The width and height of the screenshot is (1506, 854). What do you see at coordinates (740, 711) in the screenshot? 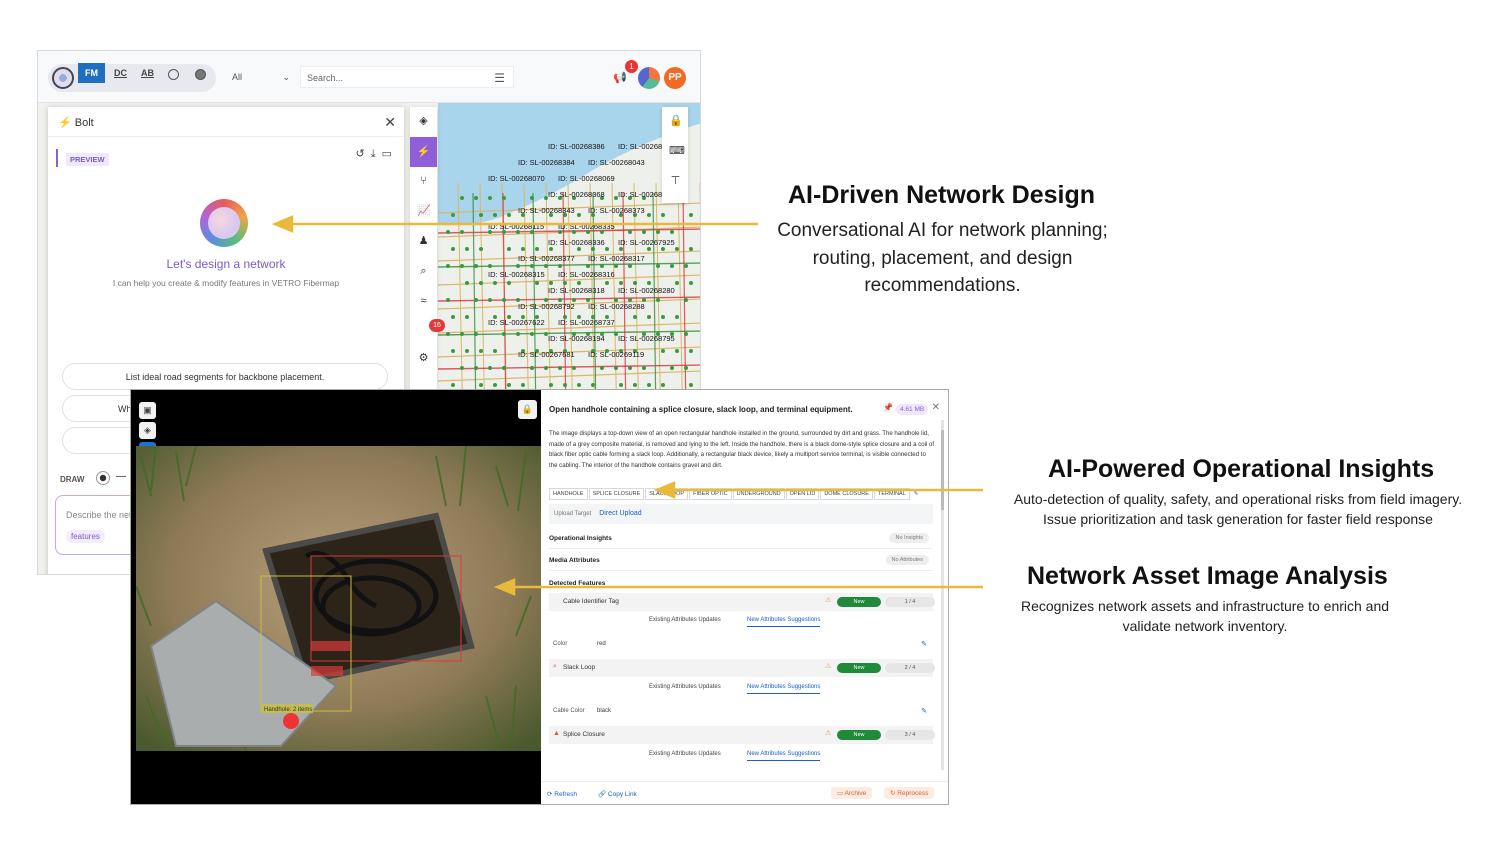
I see `attribute-row: Cable Color black ✎` at bounding box center [740, 711].